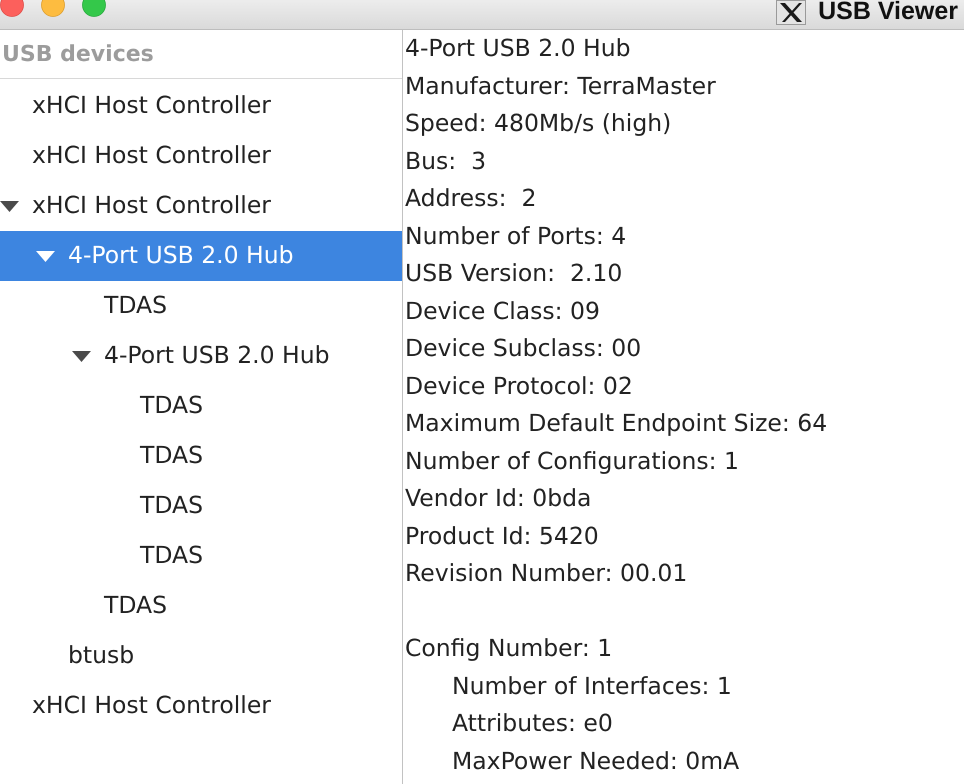 This screenshot has width=964, height=784. I want to click on detail-line: USB Version: 2.10, so click(513, 273).